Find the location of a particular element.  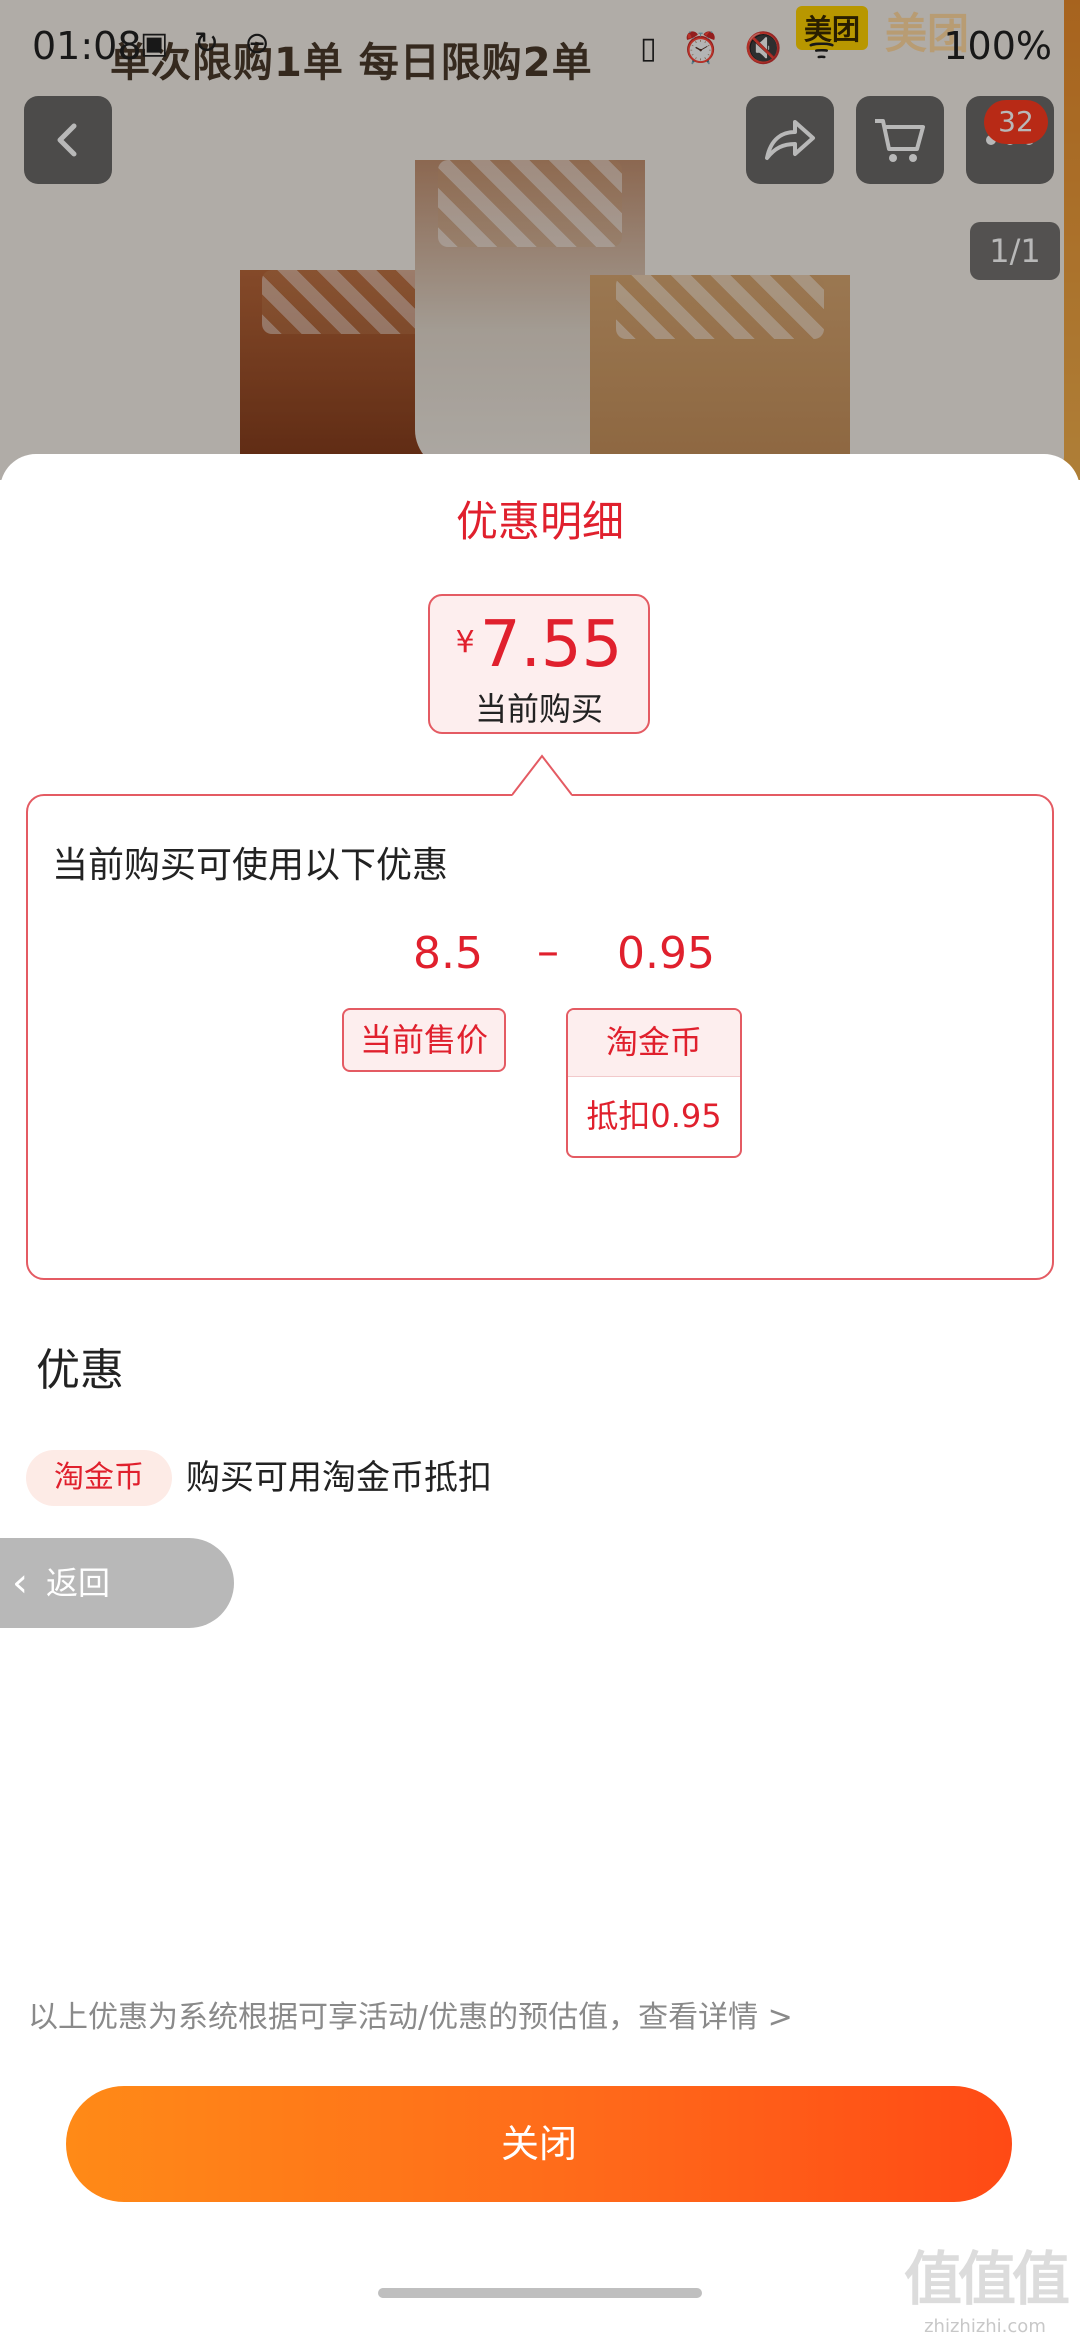

current-price-box: ¥ 7.55 当前购买 is located at coordinates (539, 664).